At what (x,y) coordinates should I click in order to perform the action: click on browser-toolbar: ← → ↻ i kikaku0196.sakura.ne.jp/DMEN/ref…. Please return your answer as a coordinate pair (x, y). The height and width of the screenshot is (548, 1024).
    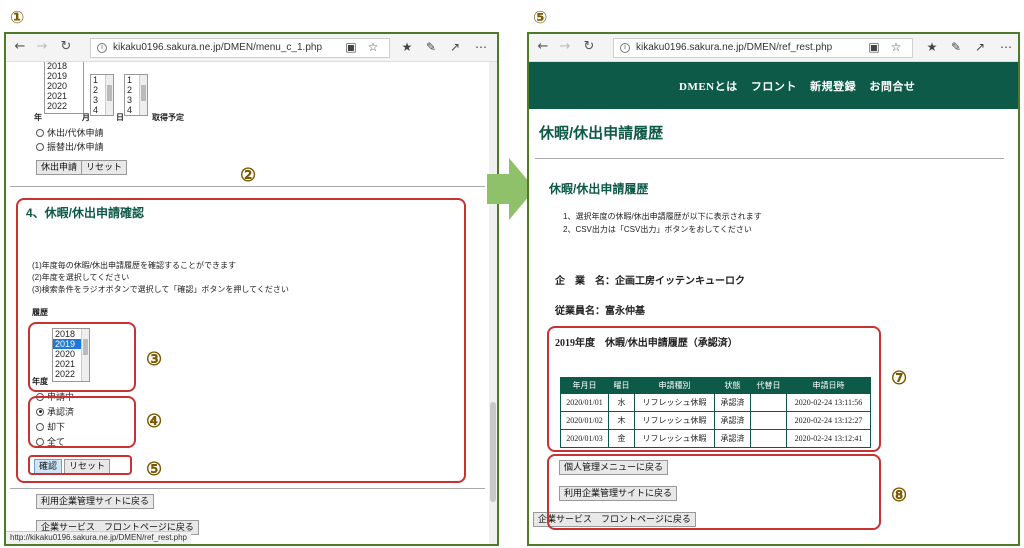
    Looking at the image, I should click on (773, 48).